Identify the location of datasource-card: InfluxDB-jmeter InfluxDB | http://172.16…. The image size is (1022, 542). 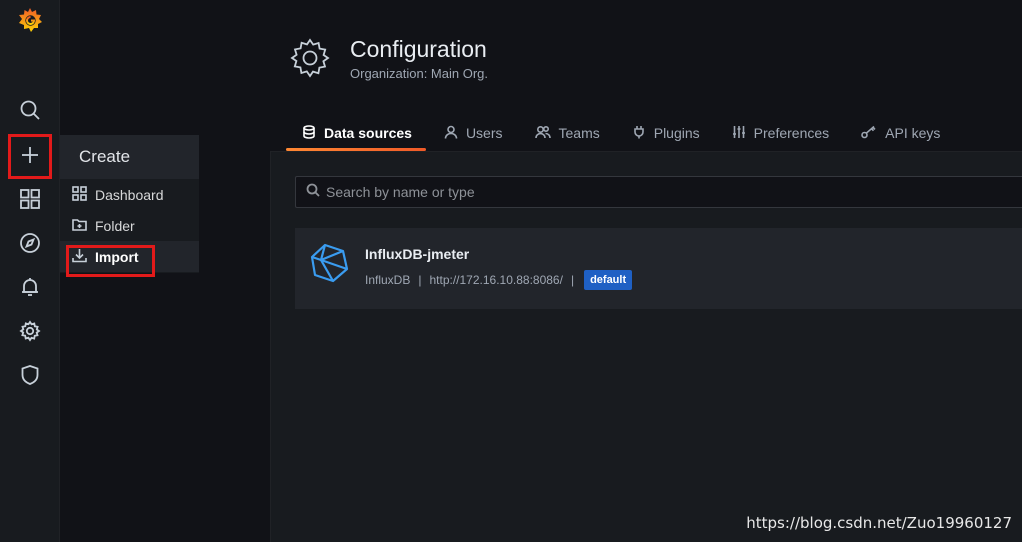
(658, 268).